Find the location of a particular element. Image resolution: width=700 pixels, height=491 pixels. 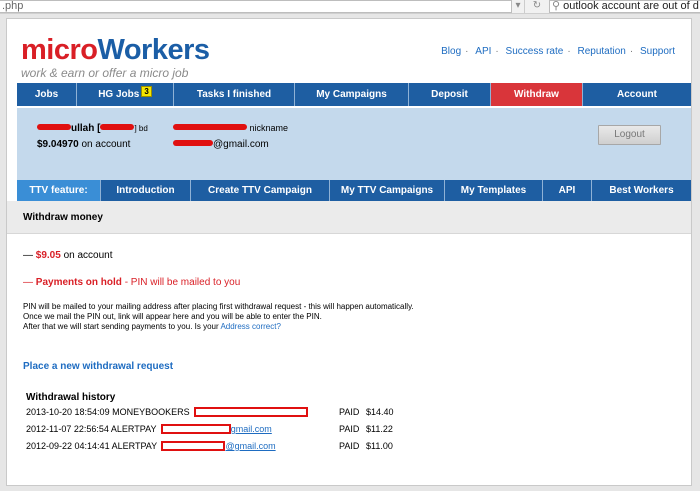

nav-deposit: Deposit is located at coordinates (450, 94).